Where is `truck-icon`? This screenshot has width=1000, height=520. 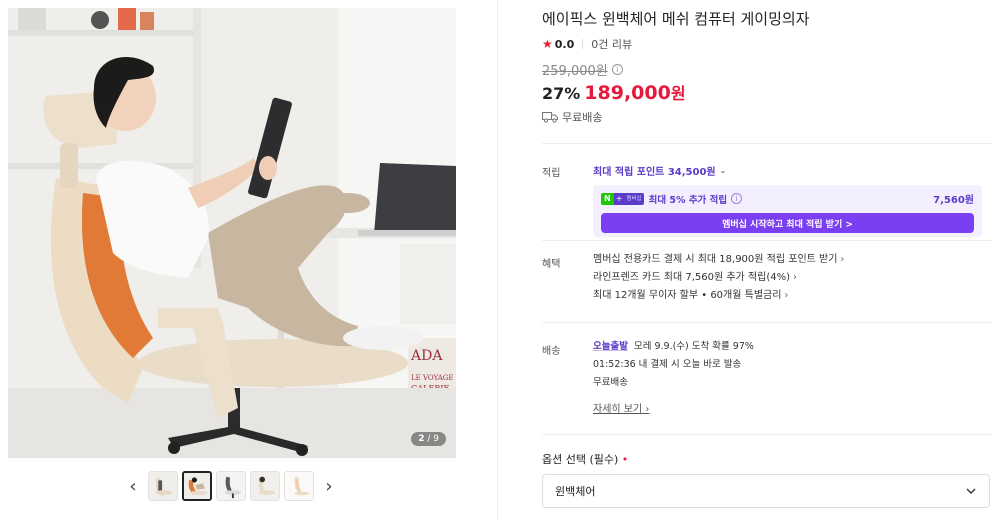 truck-icon is located at coordinates (550, 117).